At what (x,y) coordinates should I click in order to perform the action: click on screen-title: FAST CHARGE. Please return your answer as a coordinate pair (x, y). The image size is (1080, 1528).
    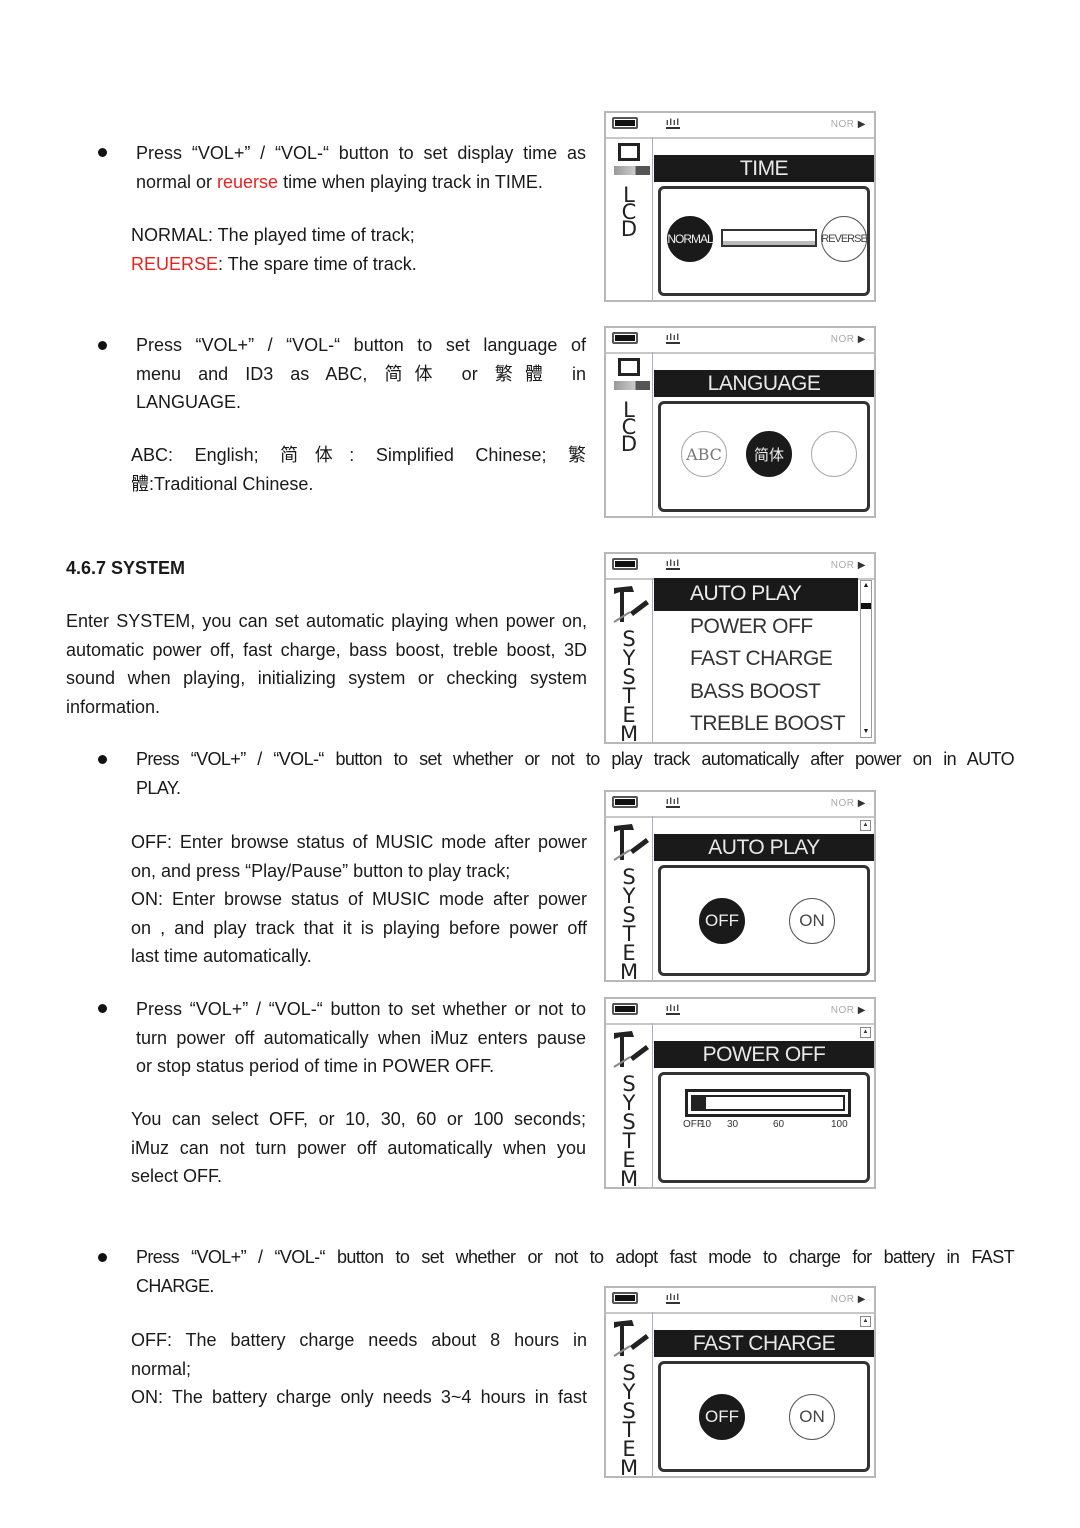
    Looking at the image, I should click on (764, 1343).